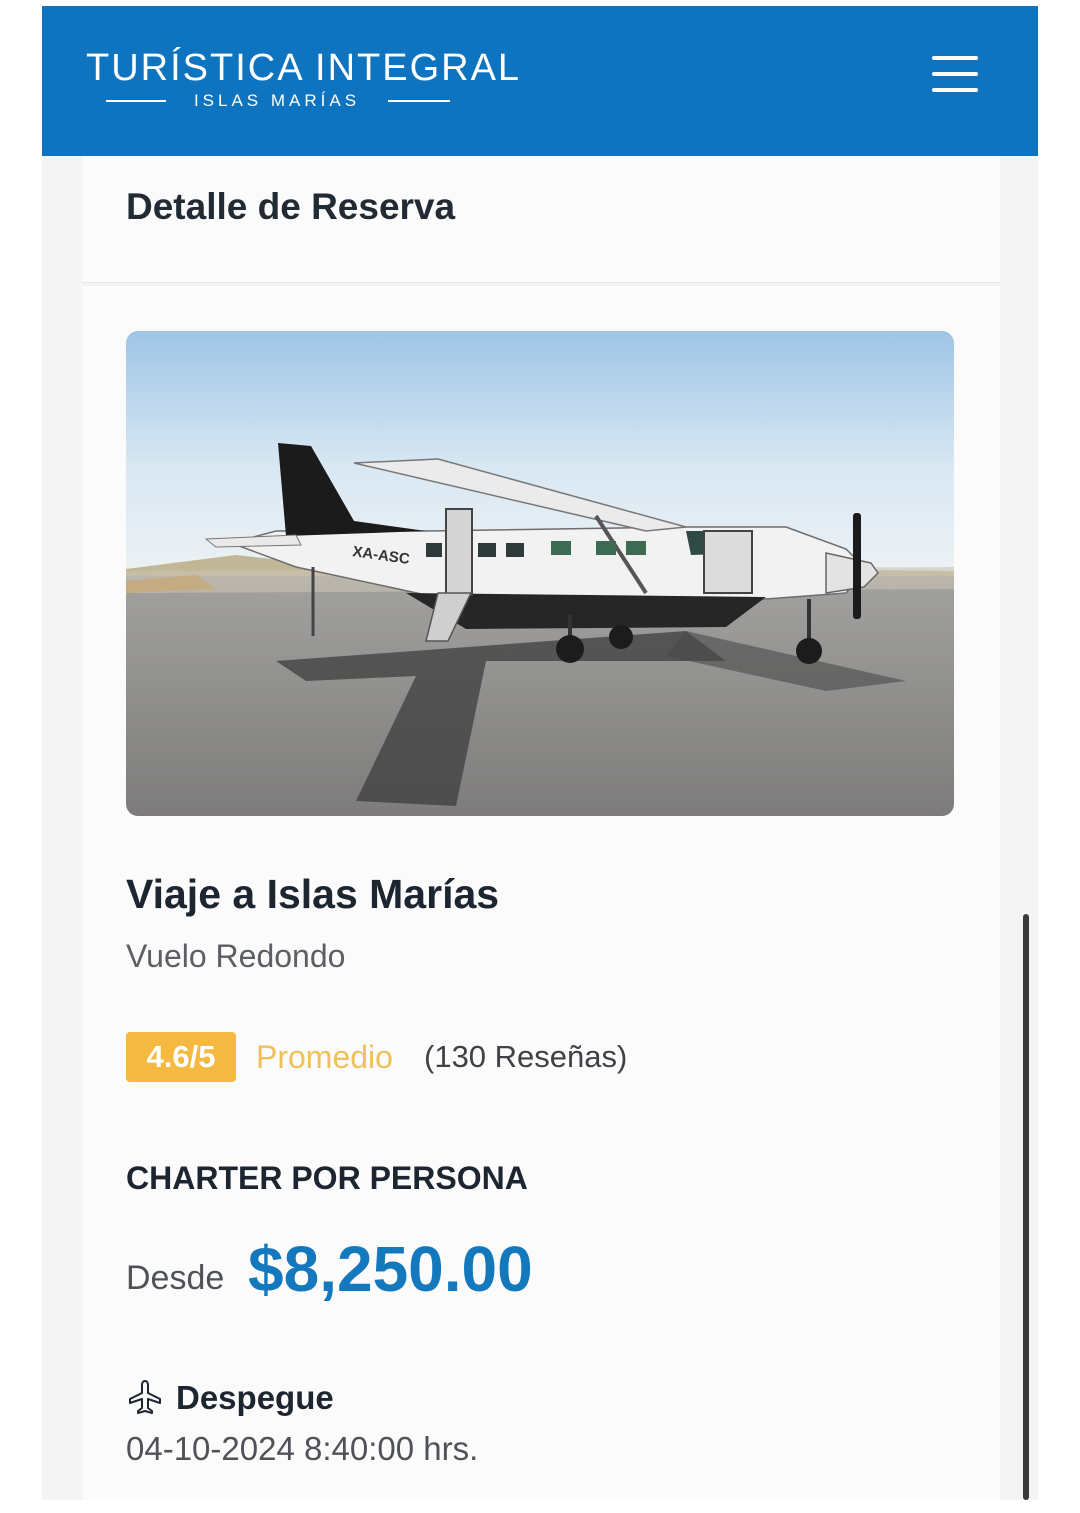 The height and width of the screenshot is (1513, 1080). I want to click on top-navigation-bar: TURÍSTICA INTEGRAL ISLAS MARÍAS, so click(540, 81).